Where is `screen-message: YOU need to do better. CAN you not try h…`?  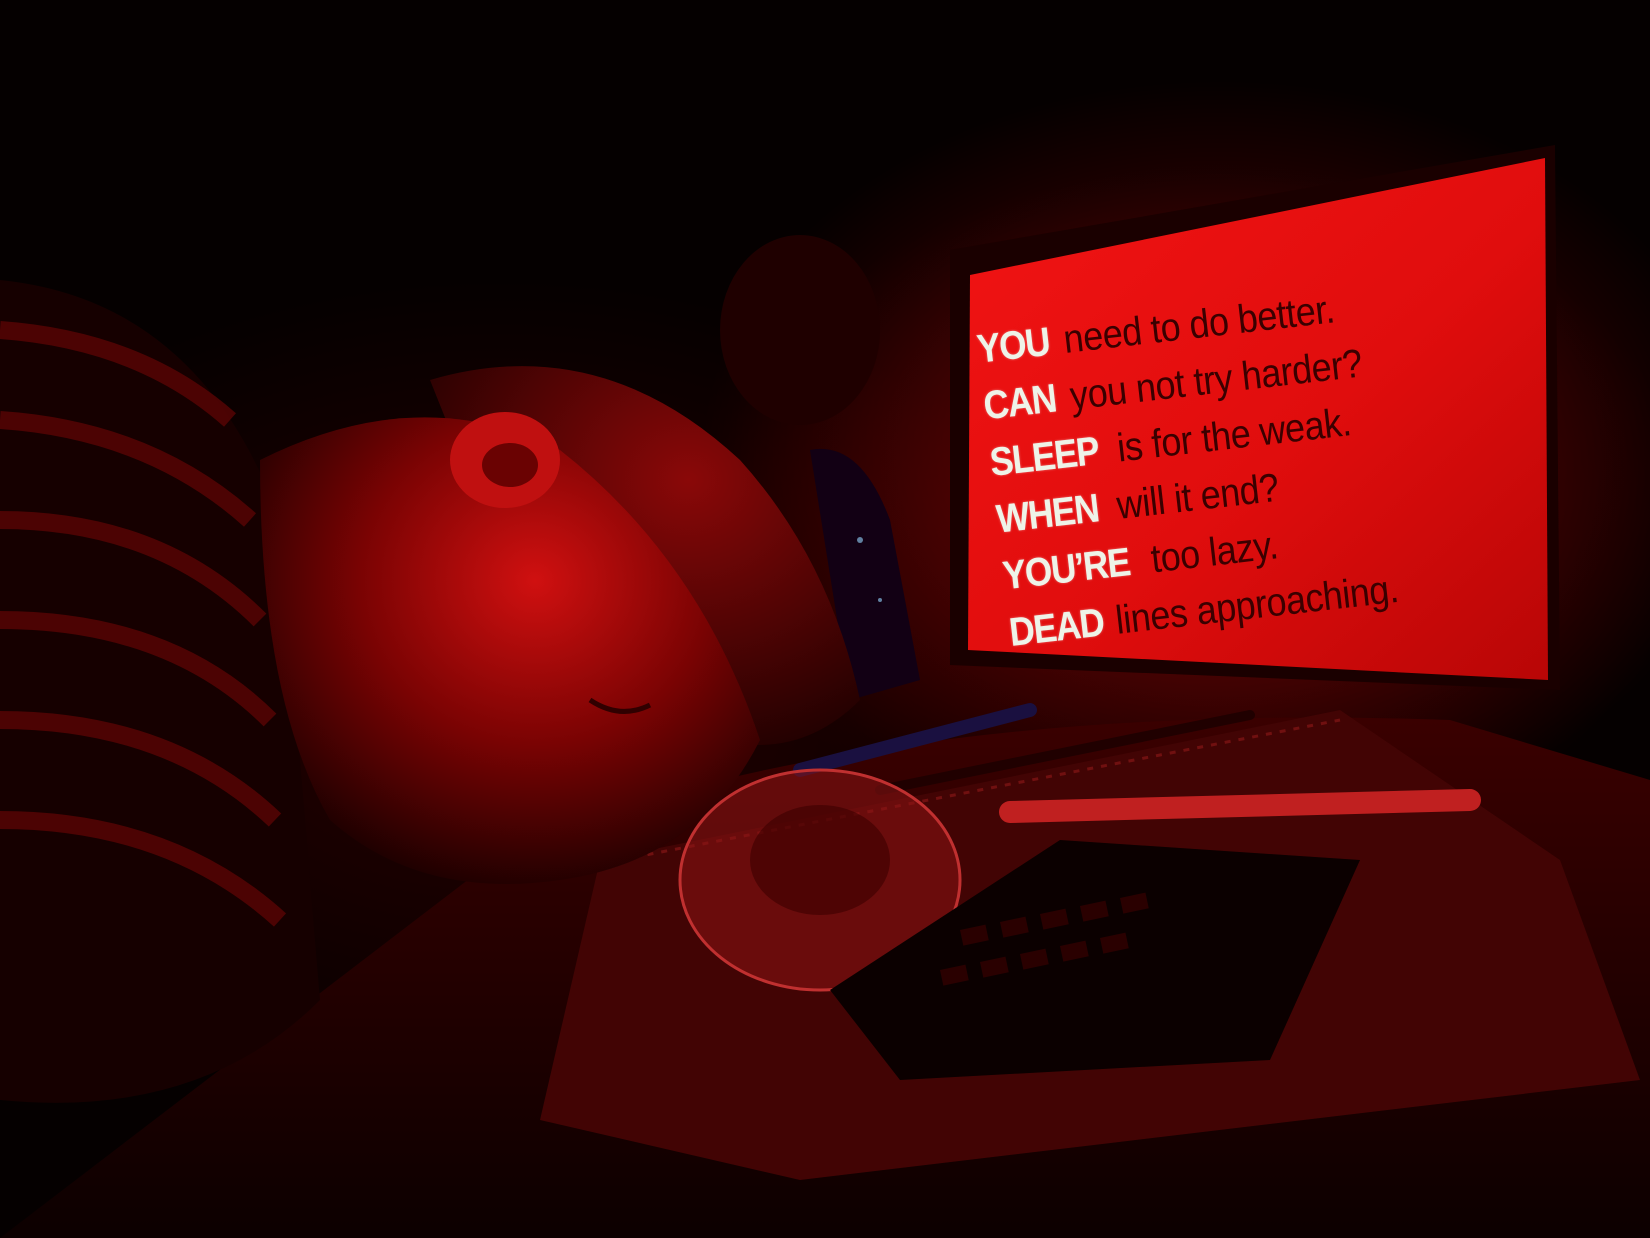
screen-message: YOU need to do better. CAN you not try h… is located at coordinates (1282, 466).